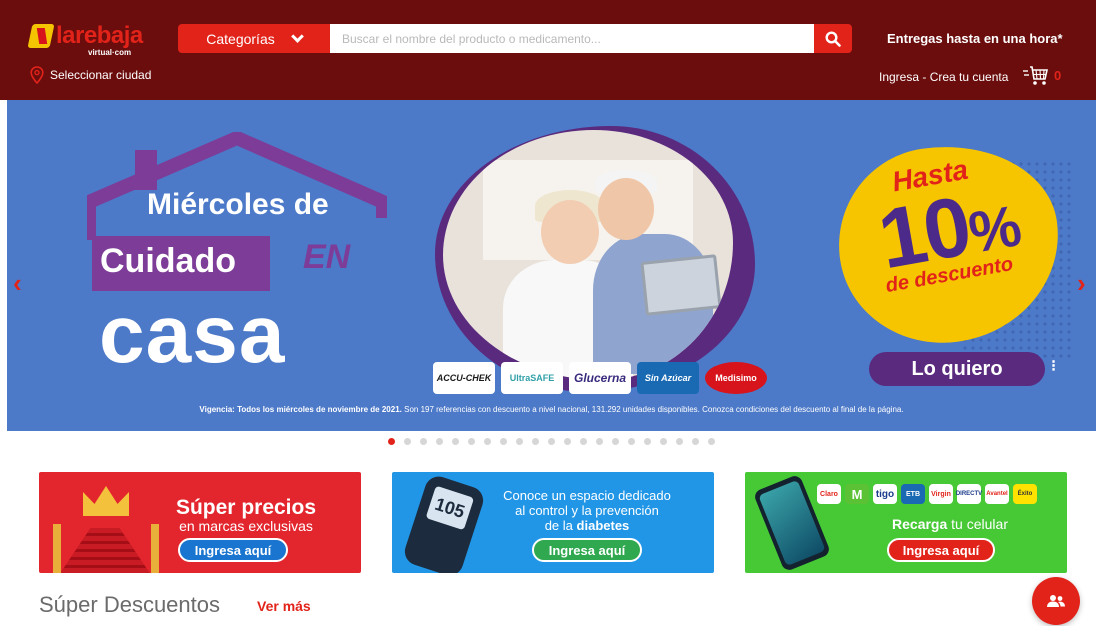 The width and height of the screenshot is (1096, 626). What do you see at coordinates (57, 548) in the screenshot?
I see `gold-post-left` at bounding box center [57, 548].